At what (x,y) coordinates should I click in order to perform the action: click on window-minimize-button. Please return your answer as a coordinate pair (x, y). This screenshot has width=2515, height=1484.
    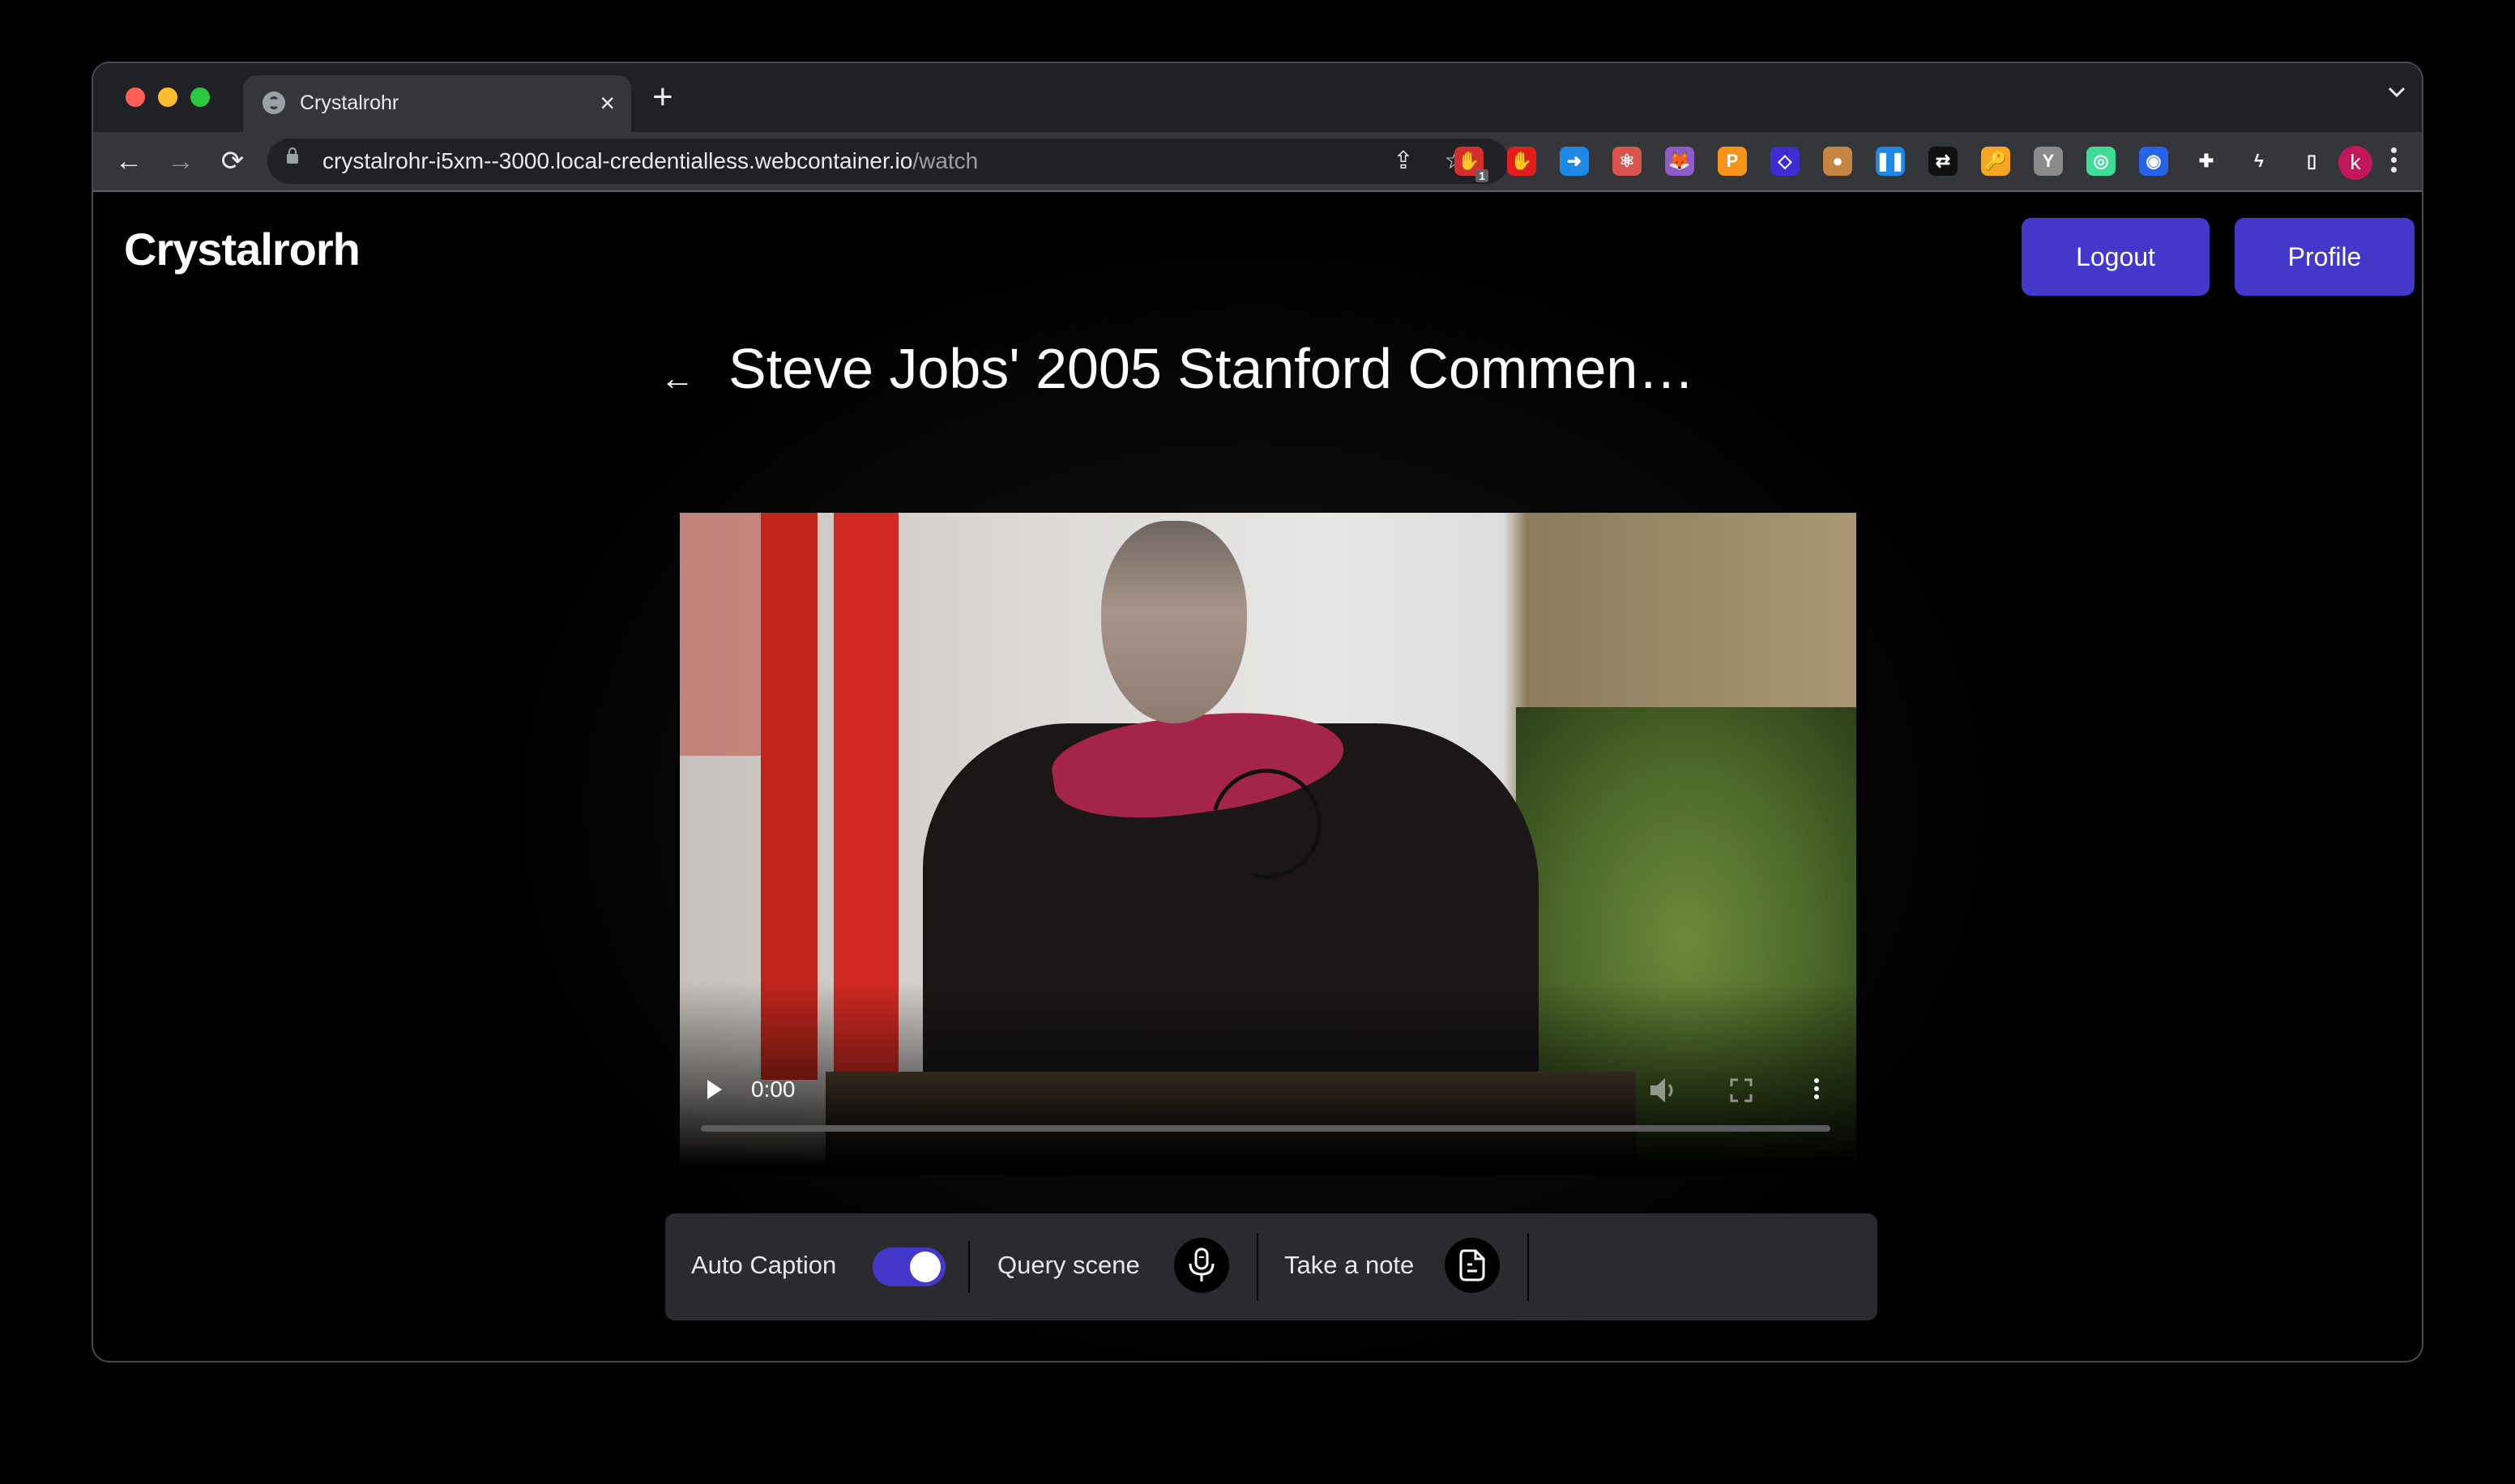
    Looking at the image, I should click on (168, 97).